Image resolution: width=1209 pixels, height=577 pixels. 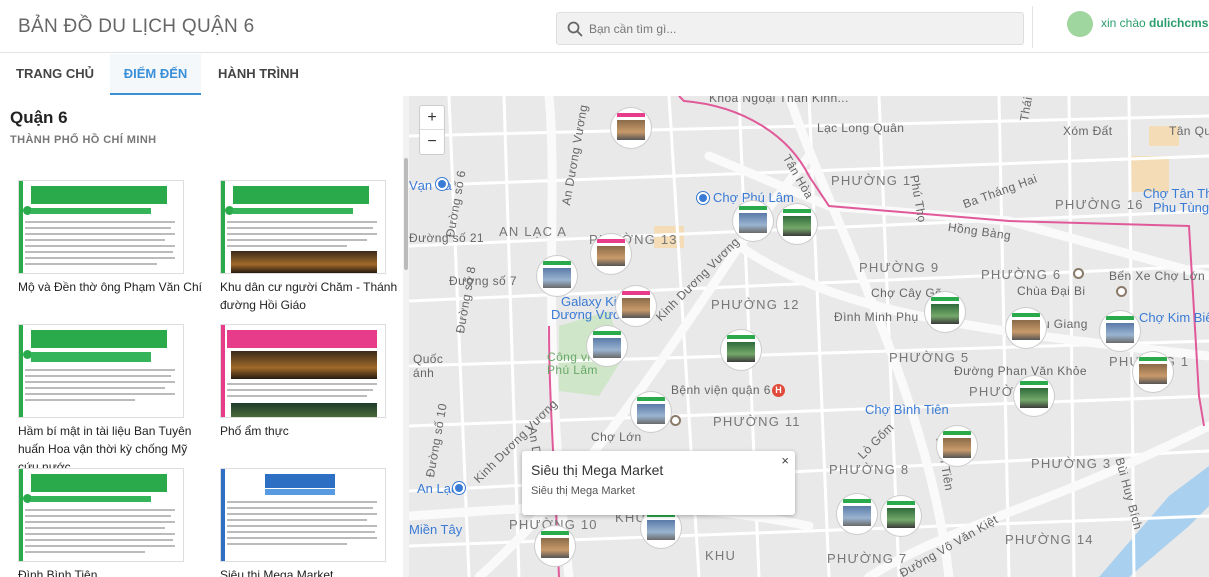 I want to click on map-label: Bến Xe Chợ Lớn, so click(x=1157, y=276).